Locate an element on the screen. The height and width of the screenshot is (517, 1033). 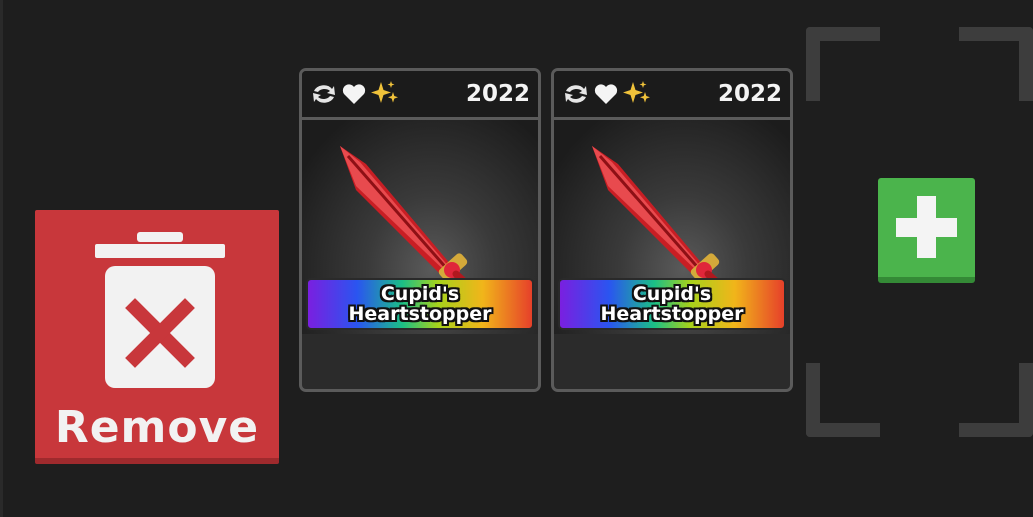
trash-x-icon is located at coordinates (160, 310).